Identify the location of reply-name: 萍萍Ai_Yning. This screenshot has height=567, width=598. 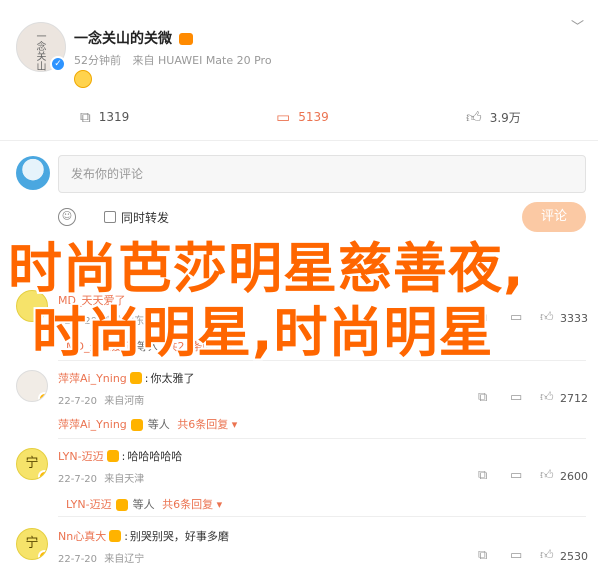
(92, 424).